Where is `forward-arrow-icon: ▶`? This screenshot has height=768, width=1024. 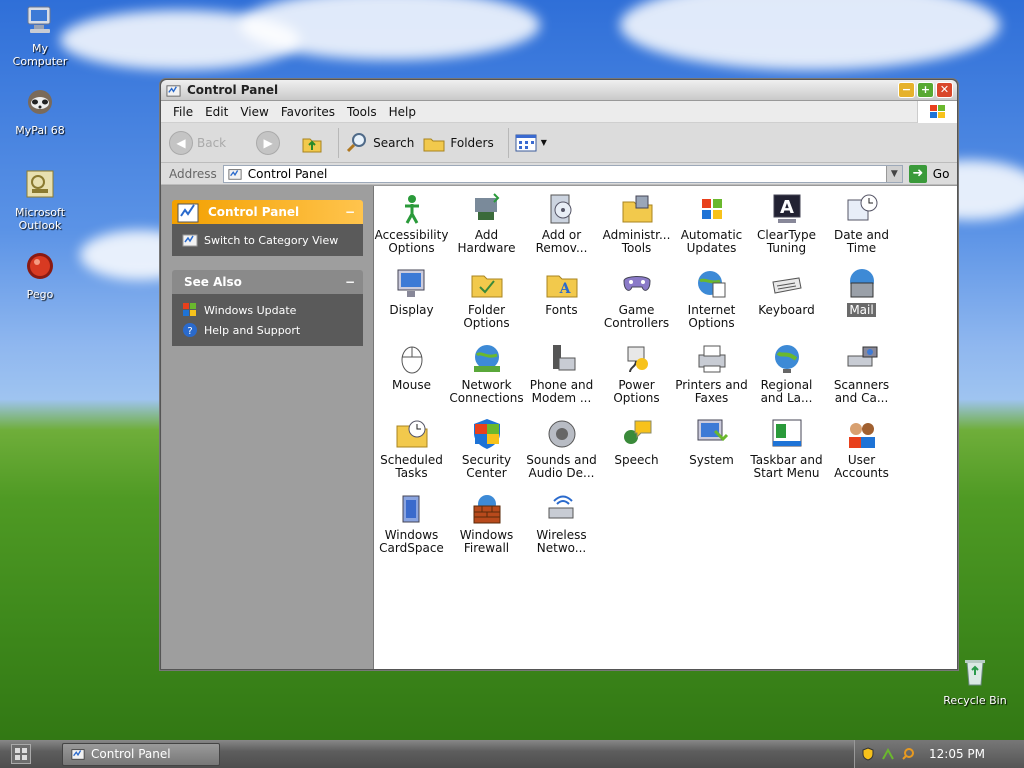
forward-arrow-icon: ▶ is located at coordinates (268, 142).